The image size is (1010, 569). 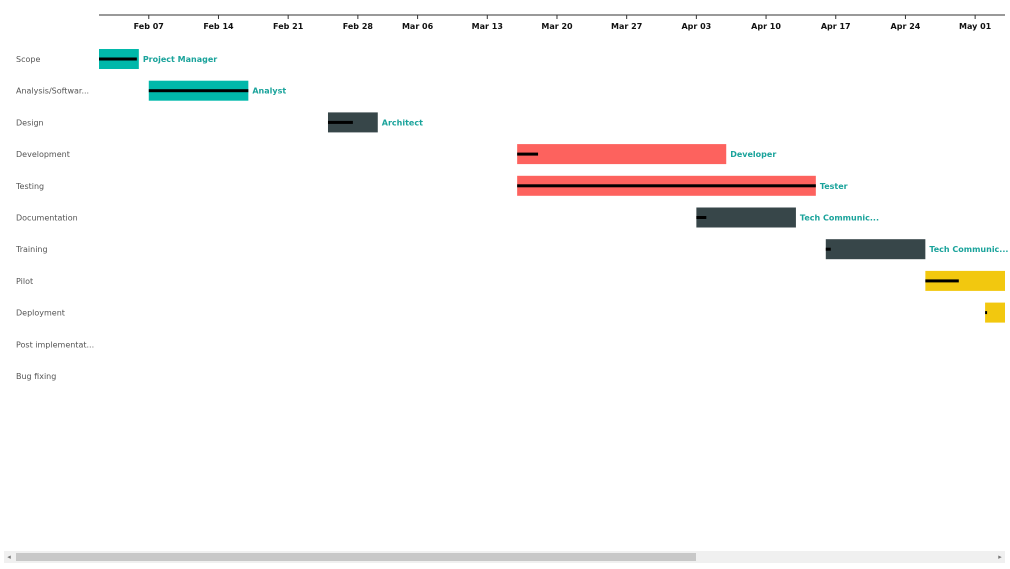 I want to click on x-tick-label: Mar 06, so click(x=418, y=26).